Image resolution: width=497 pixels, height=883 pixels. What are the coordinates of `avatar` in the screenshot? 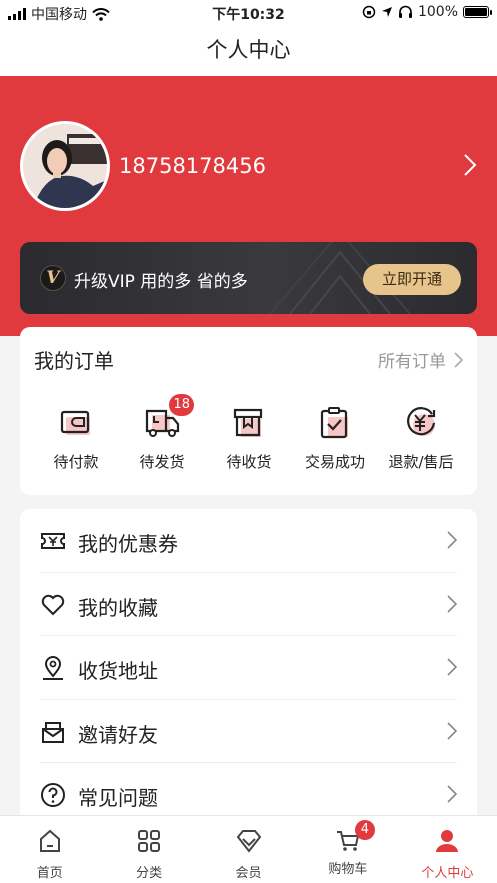 It's located at (65, 166).